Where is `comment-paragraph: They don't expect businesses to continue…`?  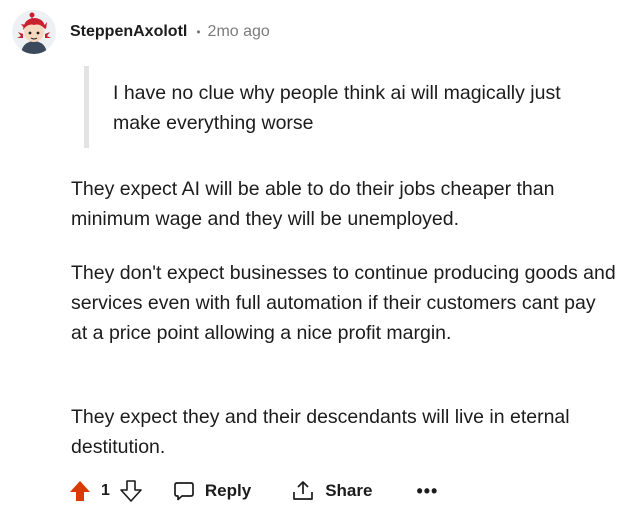
comment-paragraph: They don't expect businesses to continue… is located at coordinates (343, 303).